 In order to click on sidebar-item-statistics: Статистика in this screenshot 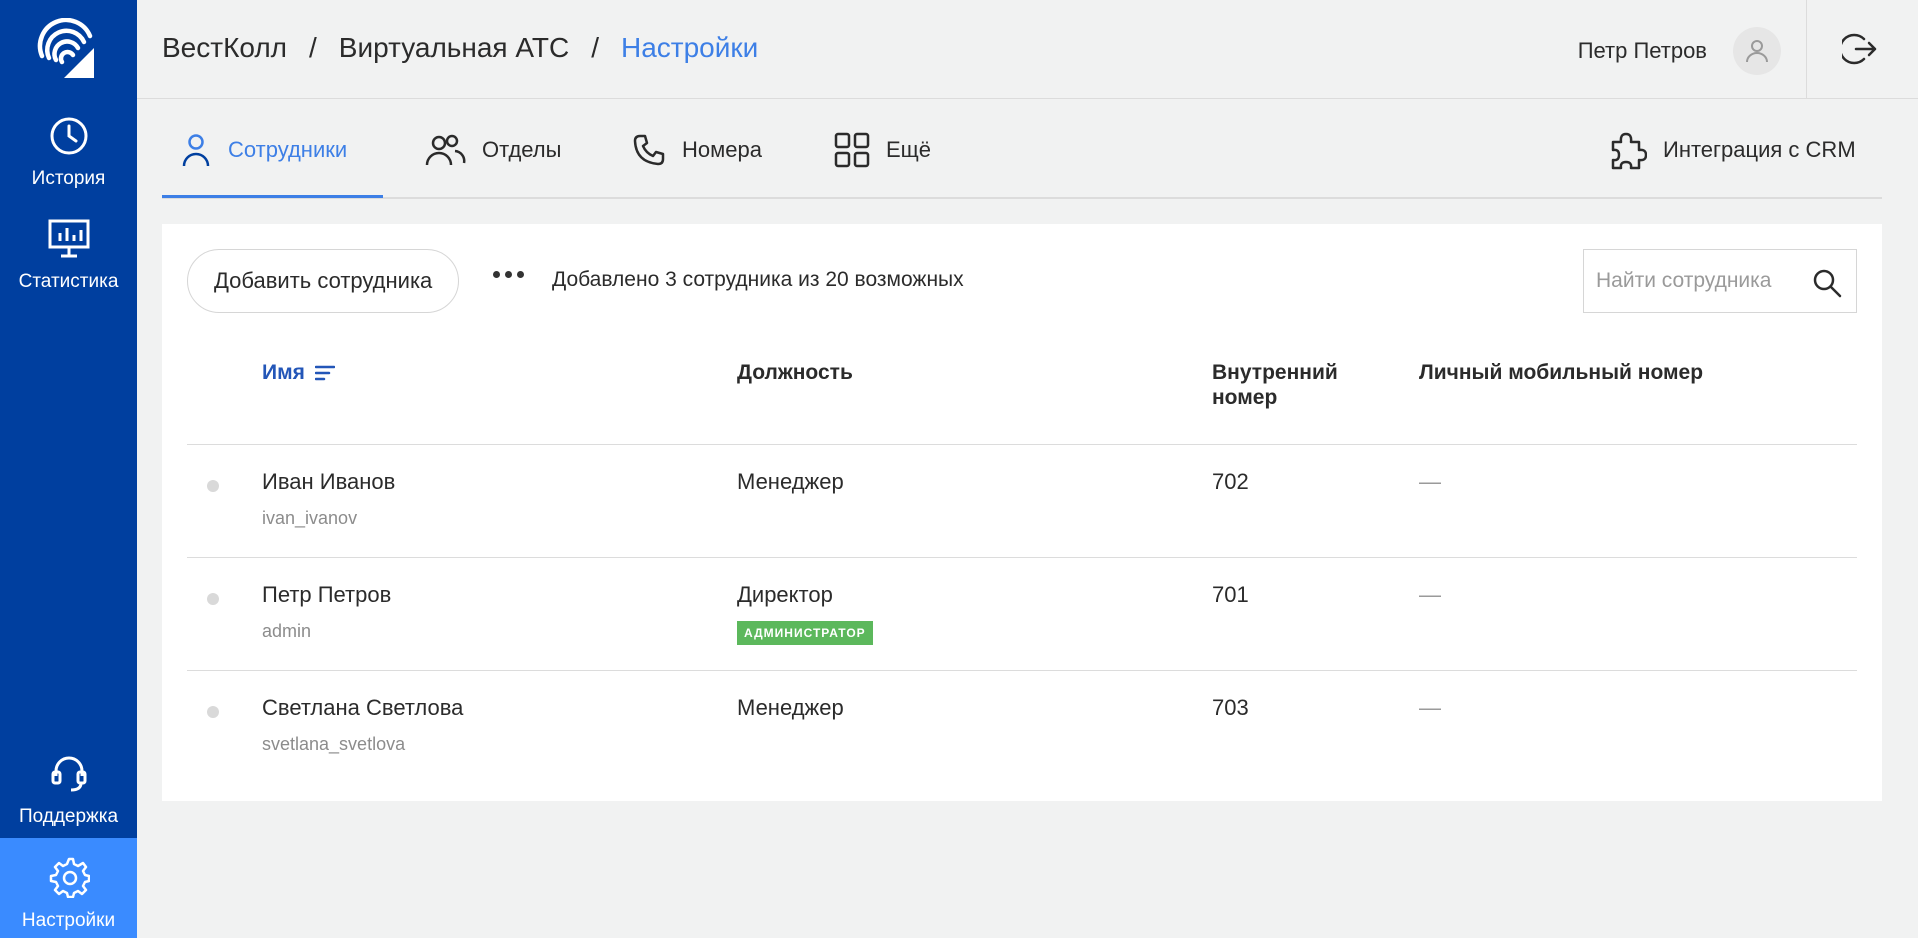, I will do `click(68, 256)`.